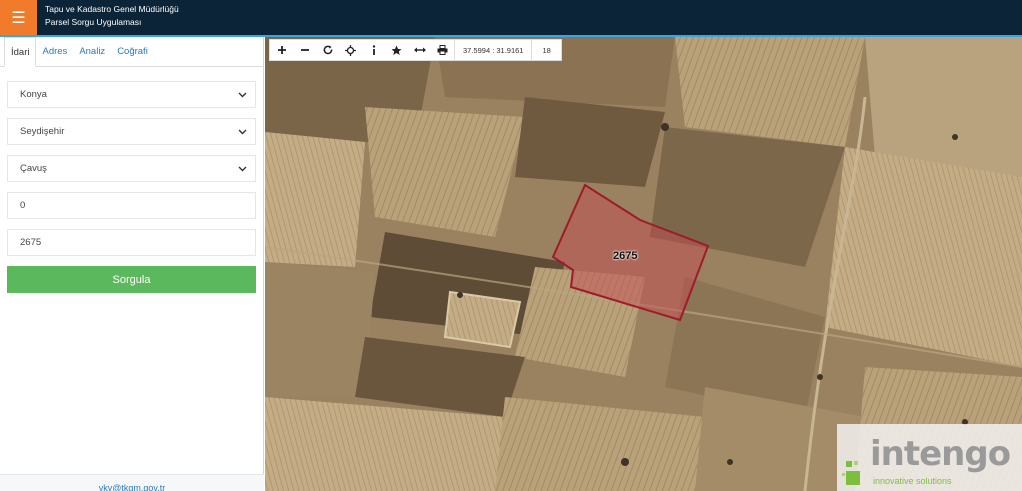  What do you see at coordinates (33, 168) in the screenshot?
I see `neighborhood-value: Çavuş` at bounding box center [33, 168].